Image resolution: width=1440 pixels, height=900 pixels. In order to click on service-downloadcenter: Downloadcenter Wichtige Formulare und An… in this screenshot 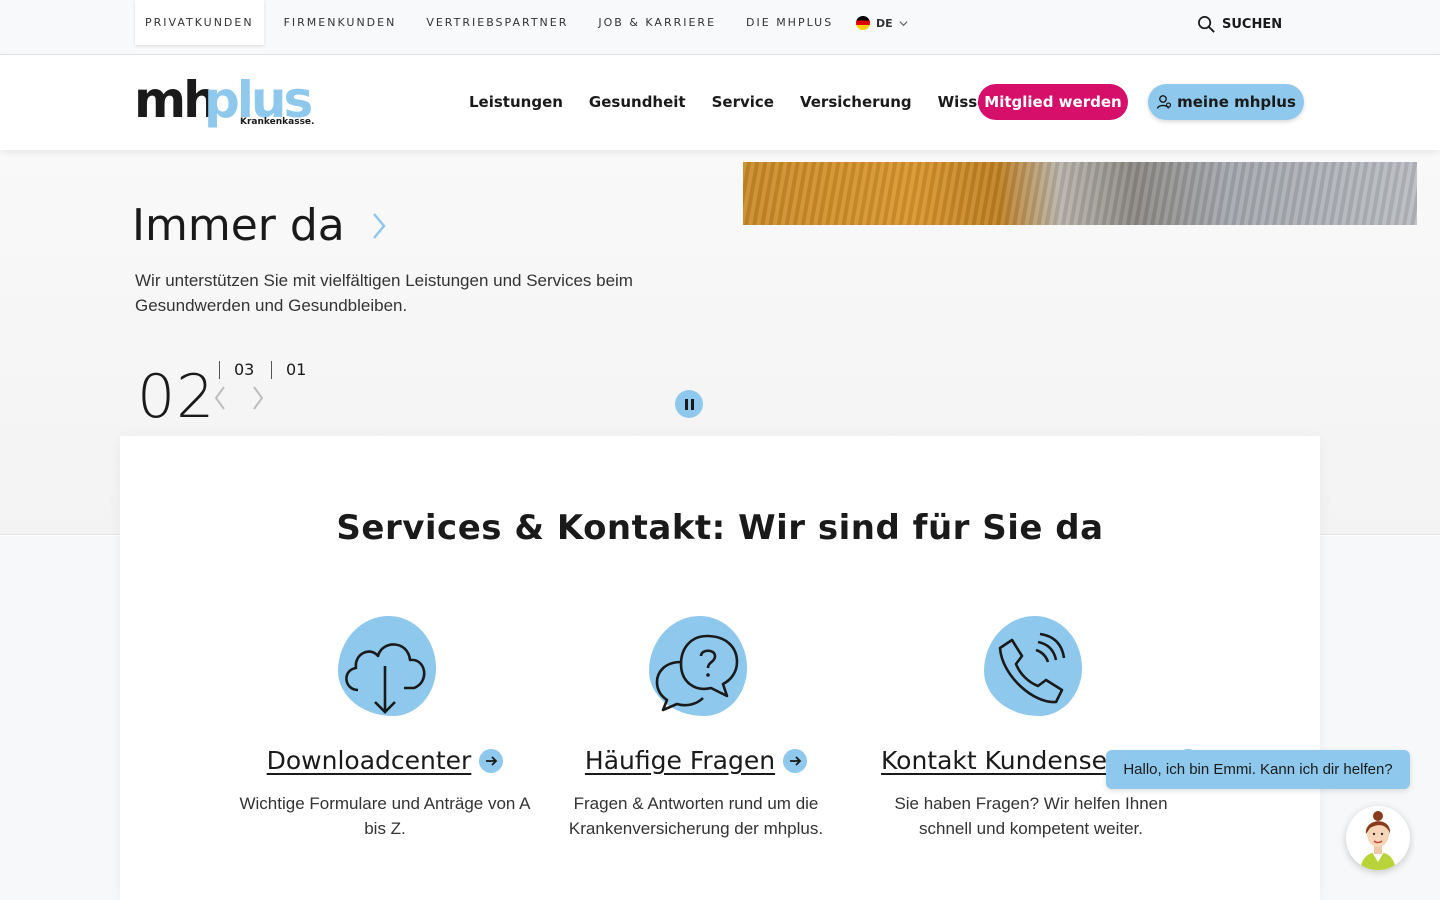, I will do `click(385, 727)`.